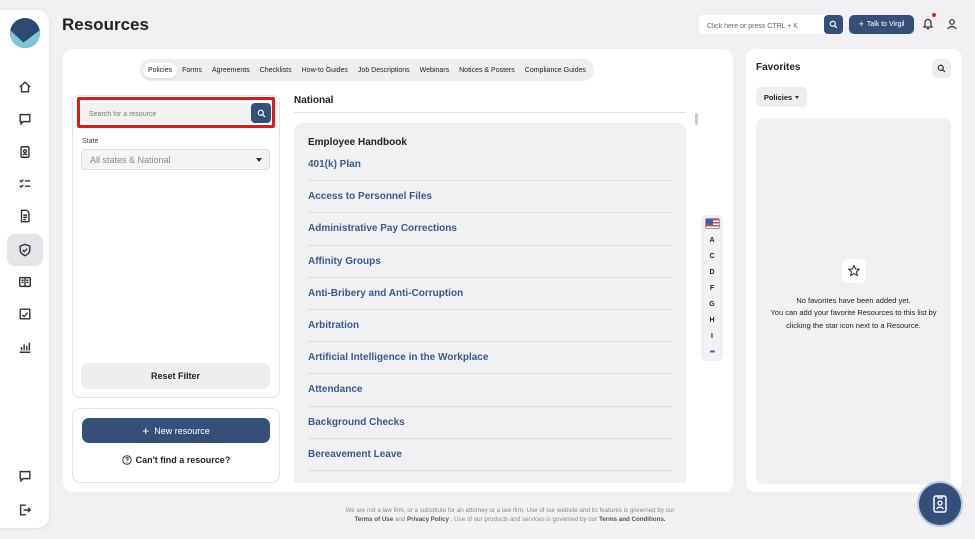  Describe the element at coordinates (192, 70) in the screenshot. I see `tab-forms: Forms` at that location.